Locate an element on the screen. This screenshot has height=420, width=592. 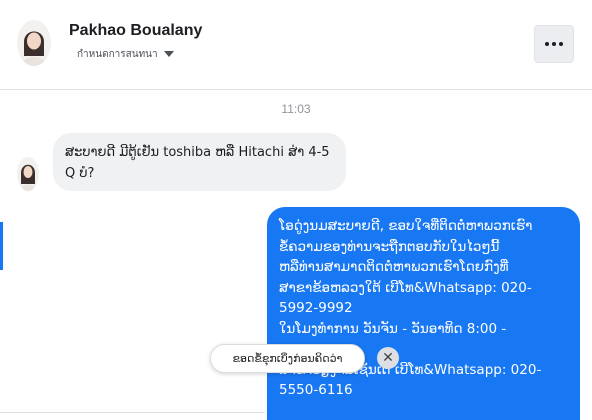
close-icon: ✕ is located at coordinates (388, 358).